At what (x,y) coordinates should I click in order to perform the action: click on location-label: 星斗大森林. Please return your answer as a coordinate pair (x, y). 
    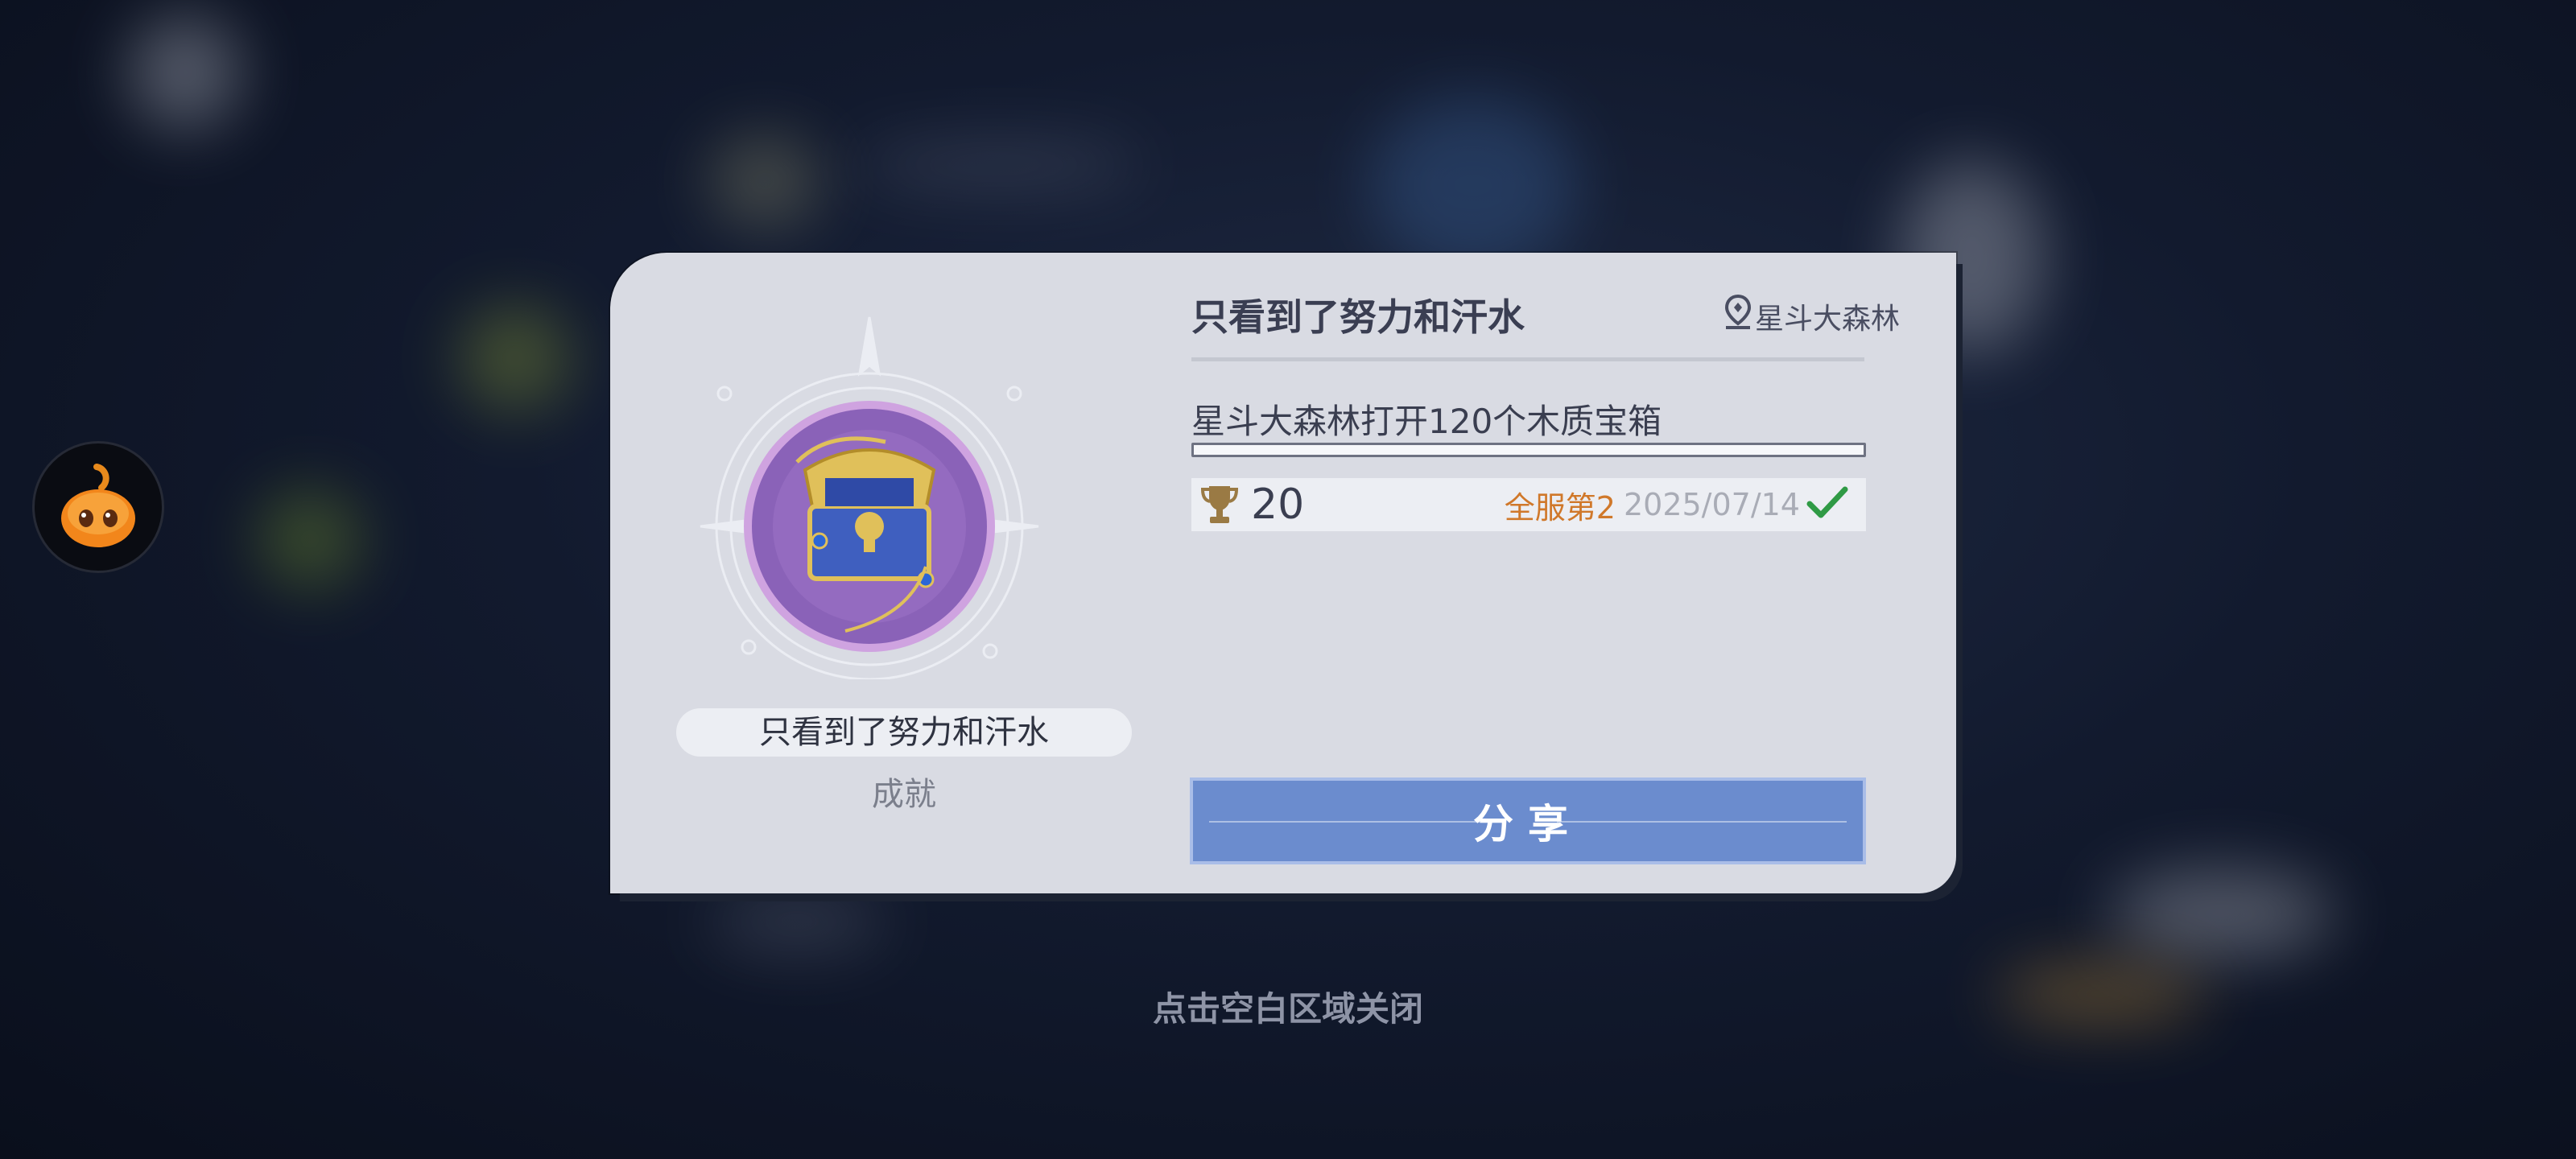
    Looking at the image, I should click on (1827, 319).